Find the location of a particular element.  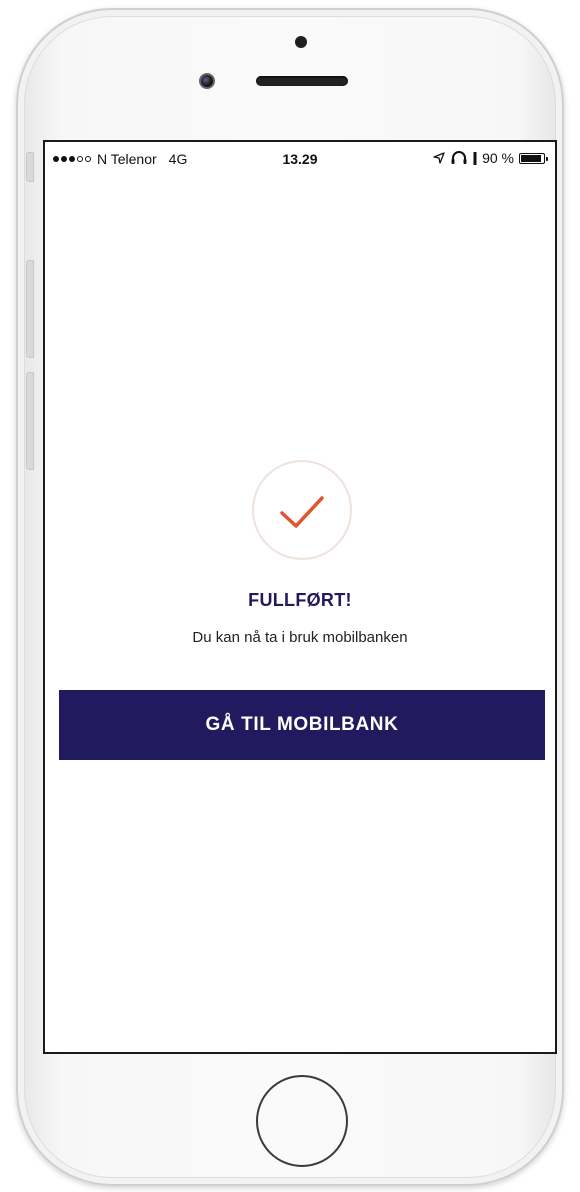

earpiece-speaker is located at coordinates (302, 81).